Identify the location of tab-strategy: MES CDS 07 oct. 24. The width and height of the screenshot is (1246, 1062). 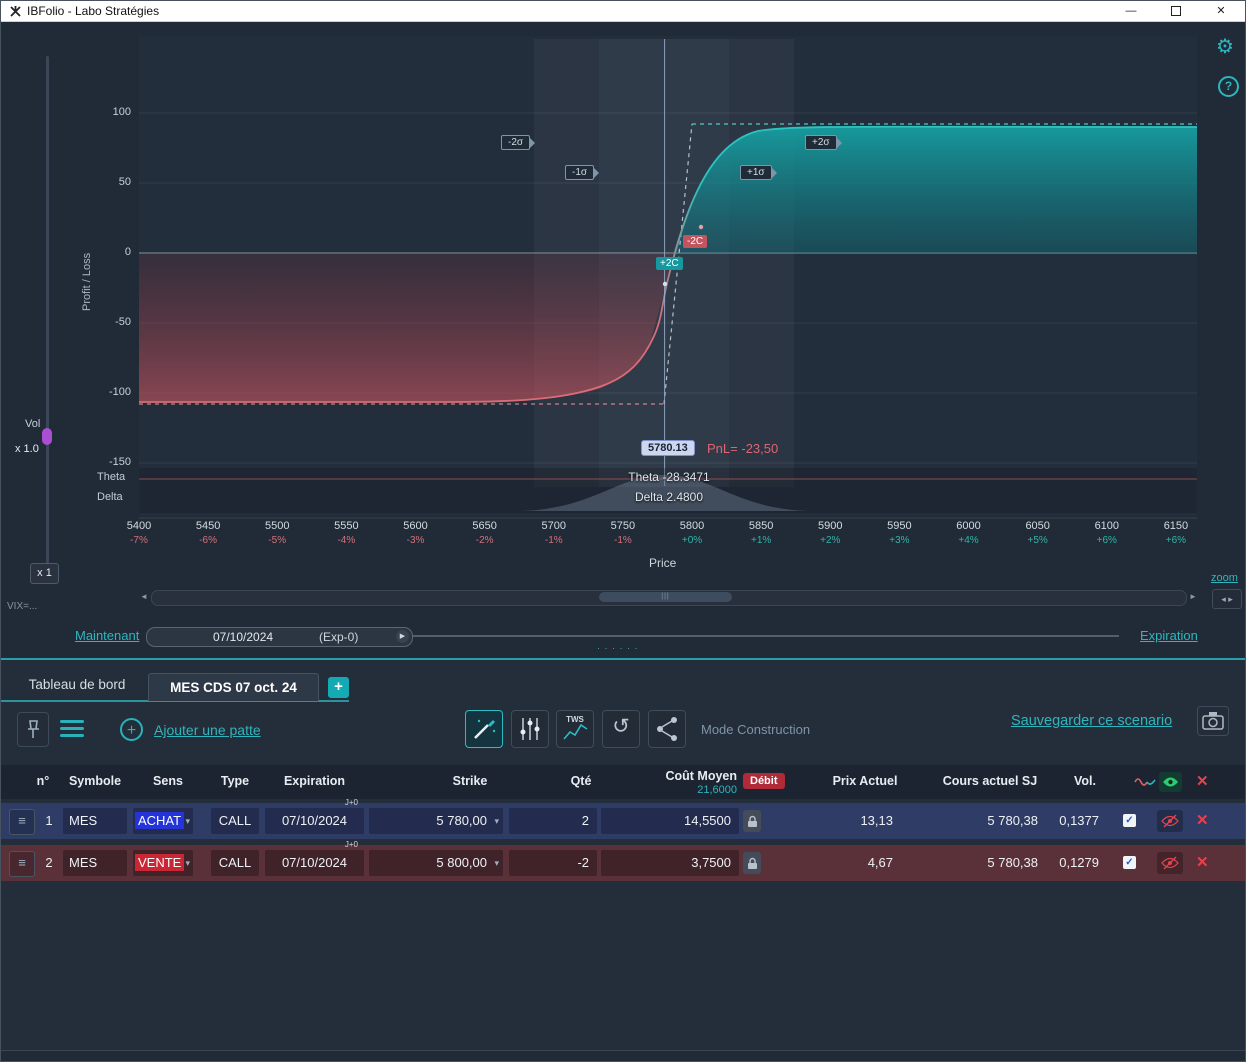
(233, 687).